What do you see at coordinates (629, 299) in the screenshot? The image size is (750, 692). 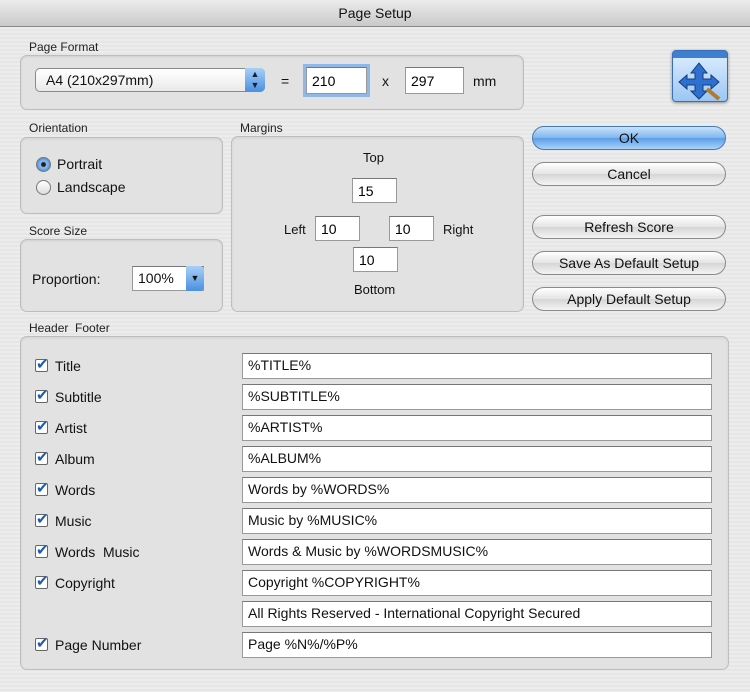 I see `apply-default-button: Apply Default Setup` at bounding box center [629, 299].